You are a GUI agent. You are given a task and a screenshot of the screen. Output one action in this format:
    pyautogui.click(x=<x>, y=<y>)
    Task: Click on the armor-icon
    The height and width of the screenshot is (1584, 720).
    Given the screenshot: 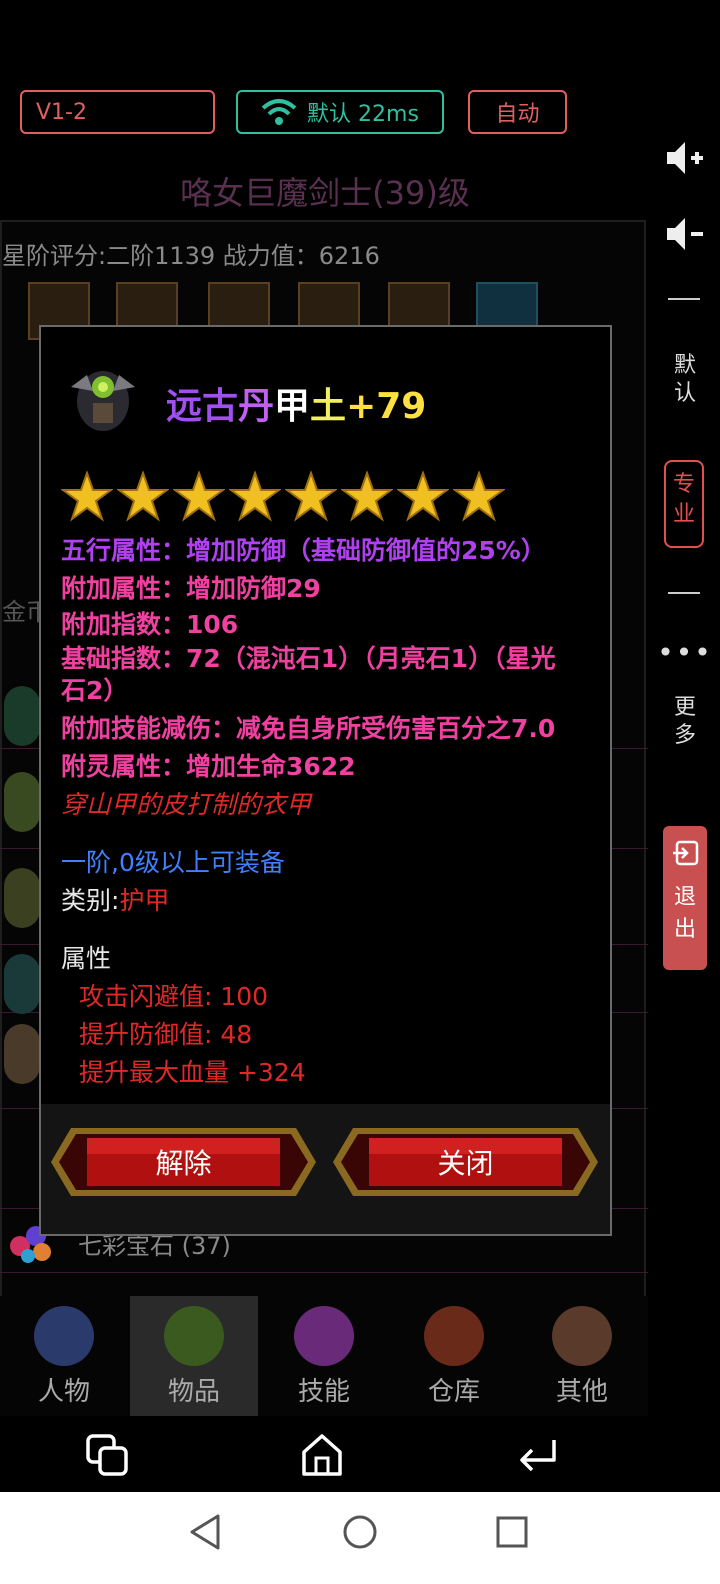 What is the action you would take?
    pyautogui.click(x=103, y=401)
    